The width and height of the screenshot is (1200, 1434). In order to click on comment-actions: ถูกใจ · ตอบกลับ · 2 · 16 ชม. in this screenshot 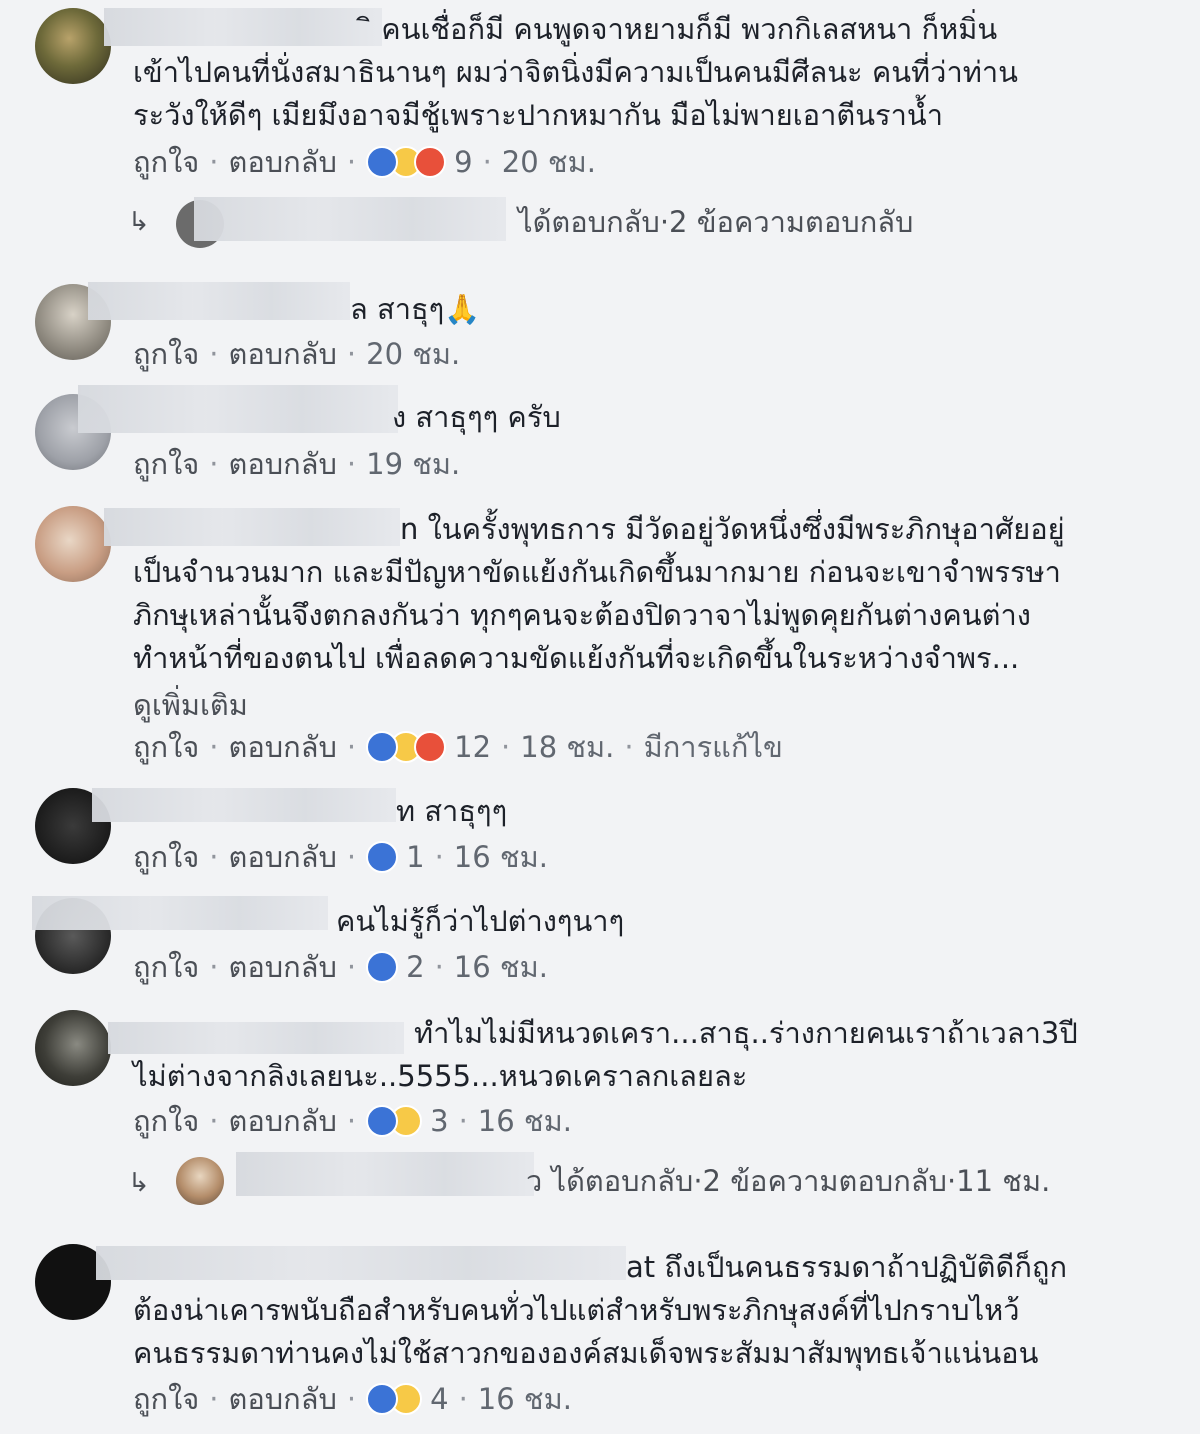, I will do `click(340, 967)`.